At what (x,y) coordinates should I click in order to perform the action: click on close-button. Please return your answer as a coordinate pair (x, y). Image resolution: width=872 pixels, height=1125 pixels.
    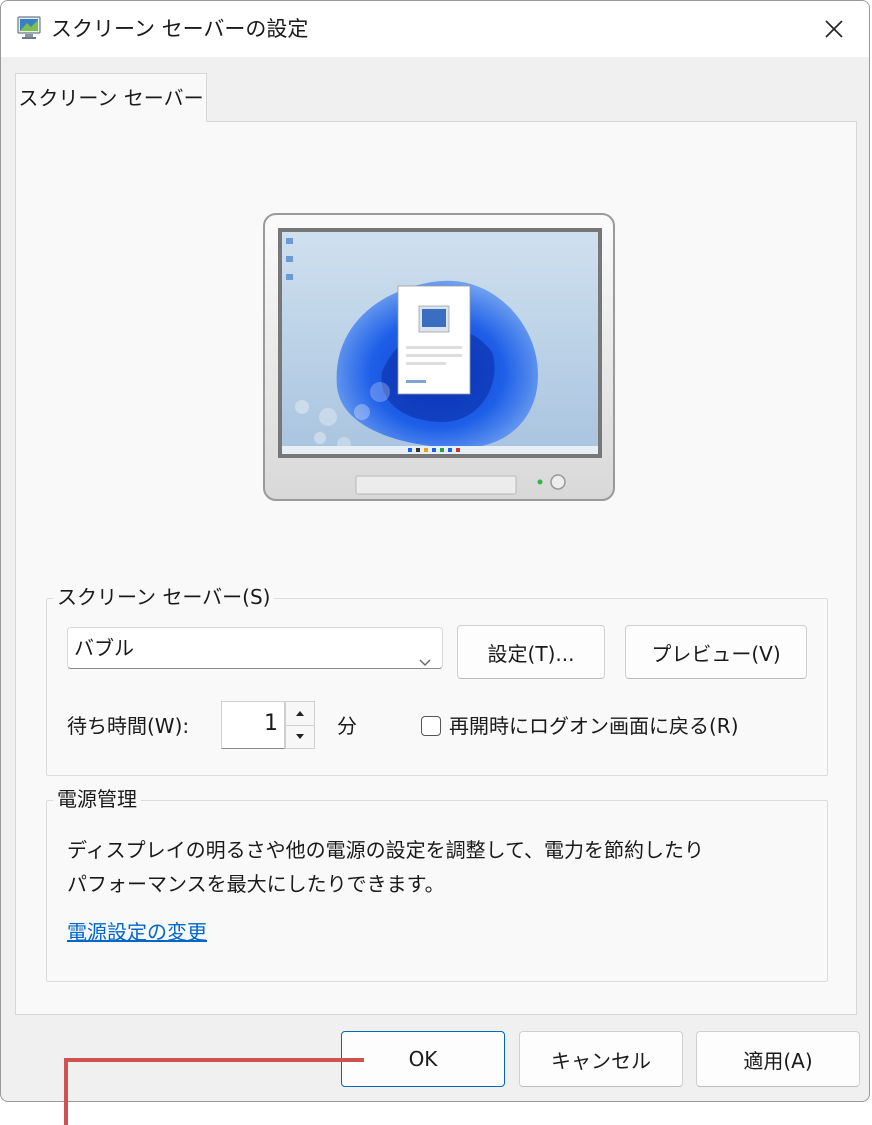
    Looking at the image, I should click on (834, 29).